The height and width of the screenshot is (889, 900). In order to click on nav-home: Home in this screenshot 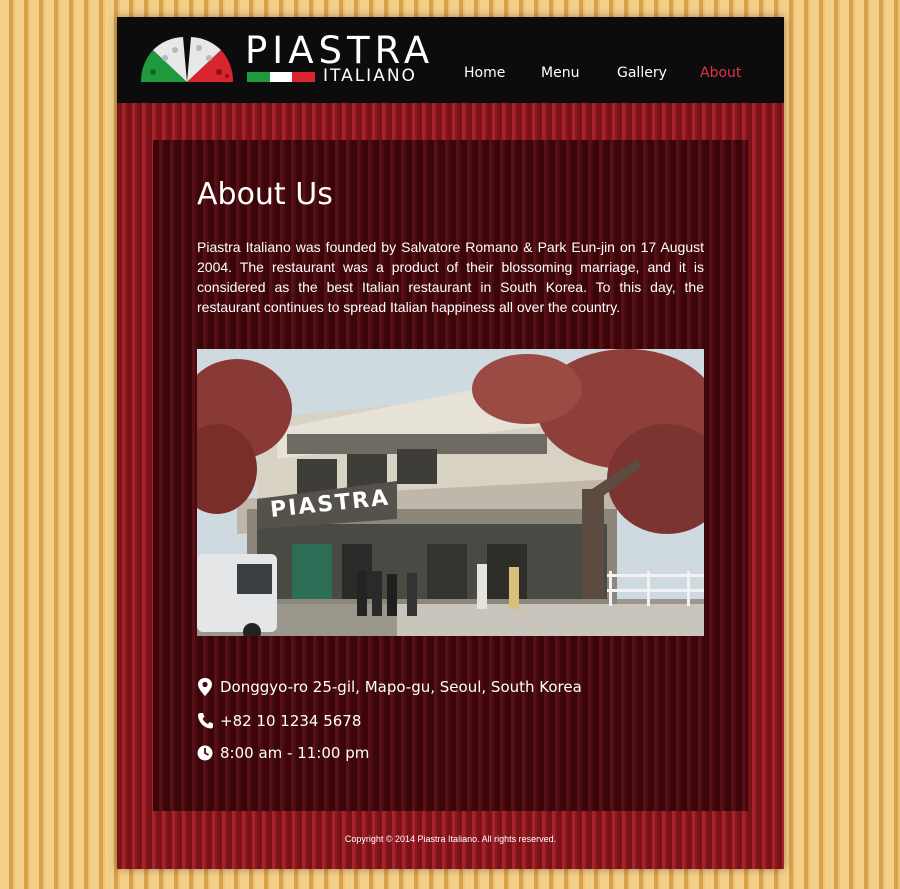, I will do `click(484, 73)`.